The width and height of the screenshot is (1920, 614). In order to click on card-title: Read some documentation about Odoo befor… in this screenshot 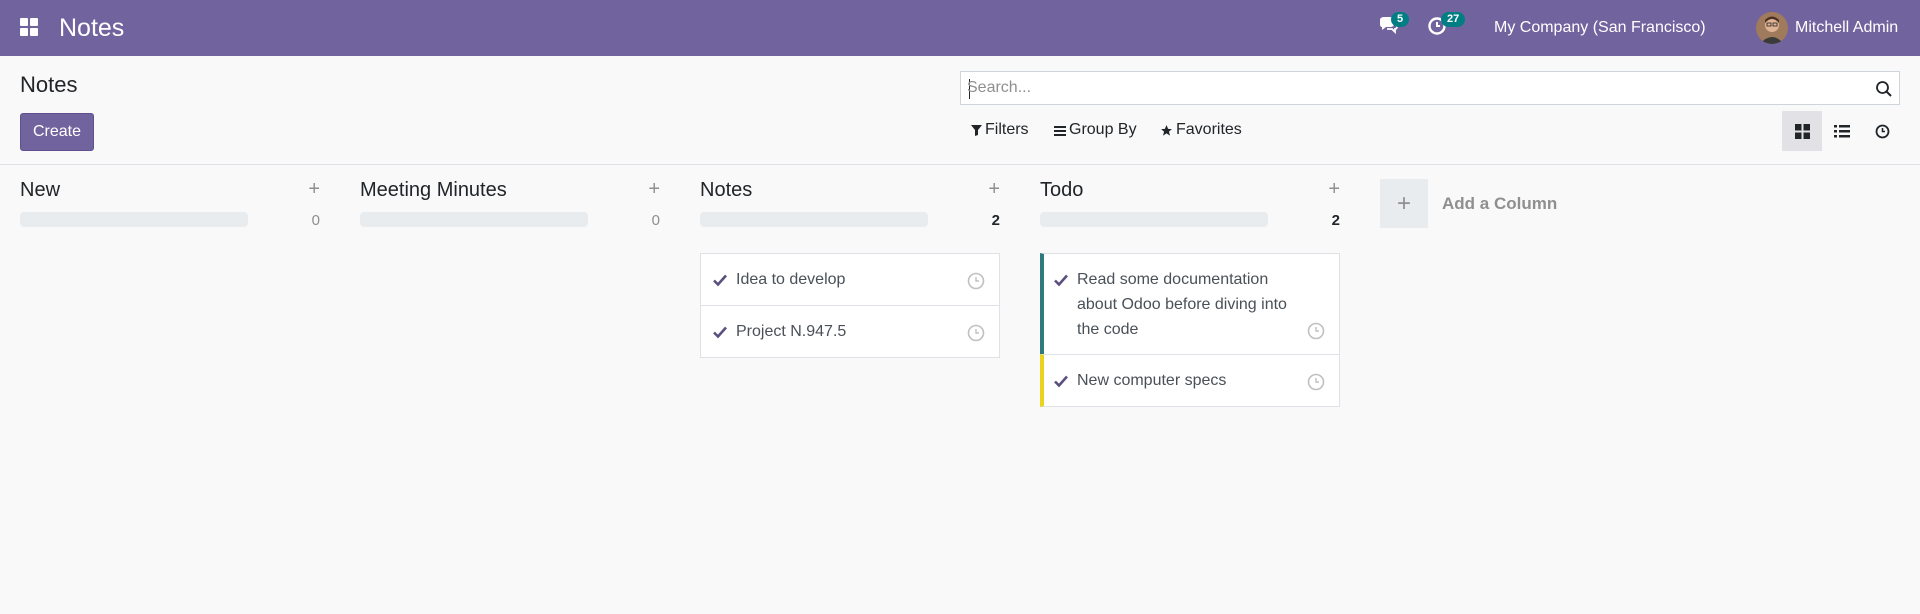, I will do `click(1182, 304)`.